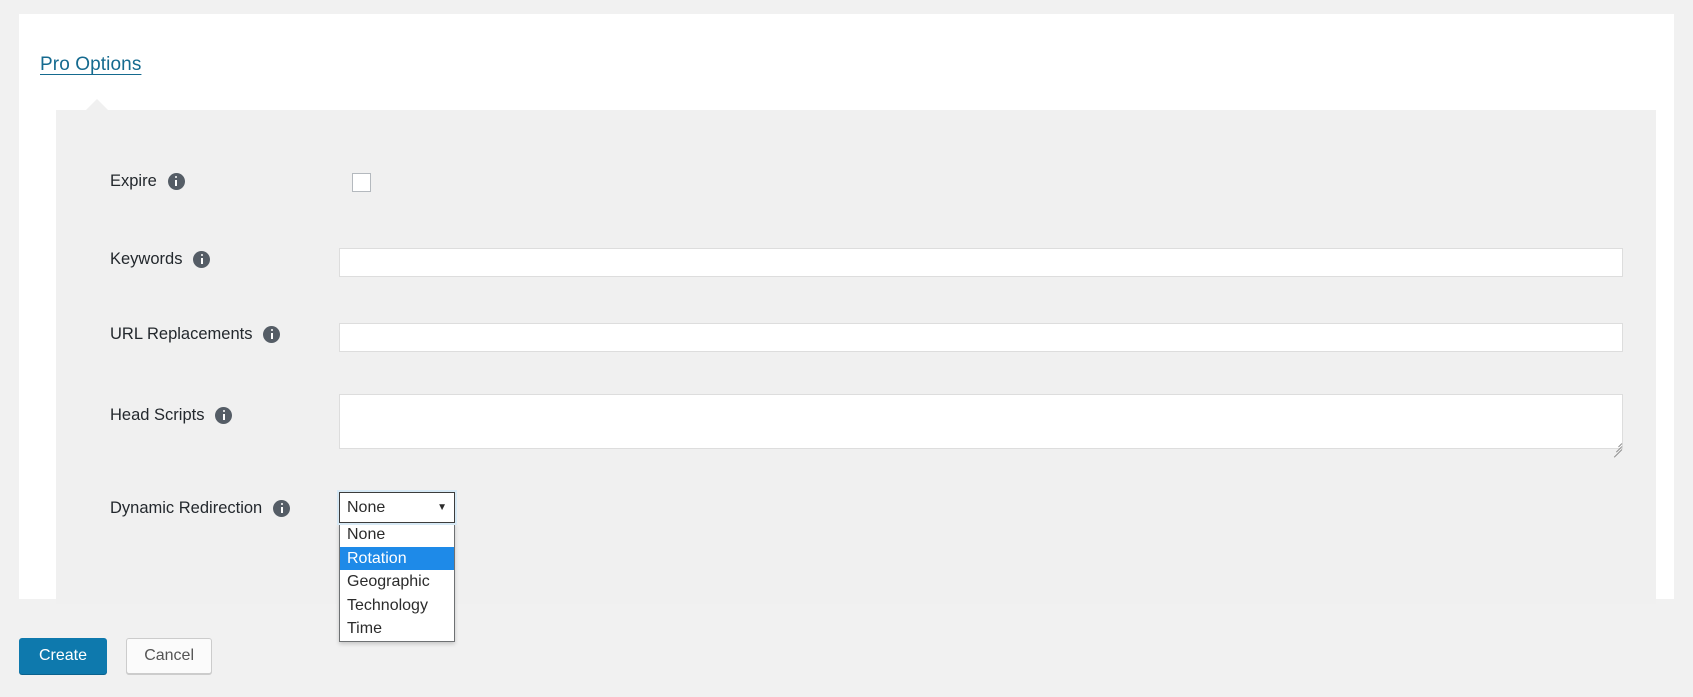 Image resolution: width=1693 pixels, height=697 pixels. I want to click on info-icon-head-scripts, so click(224, 415).